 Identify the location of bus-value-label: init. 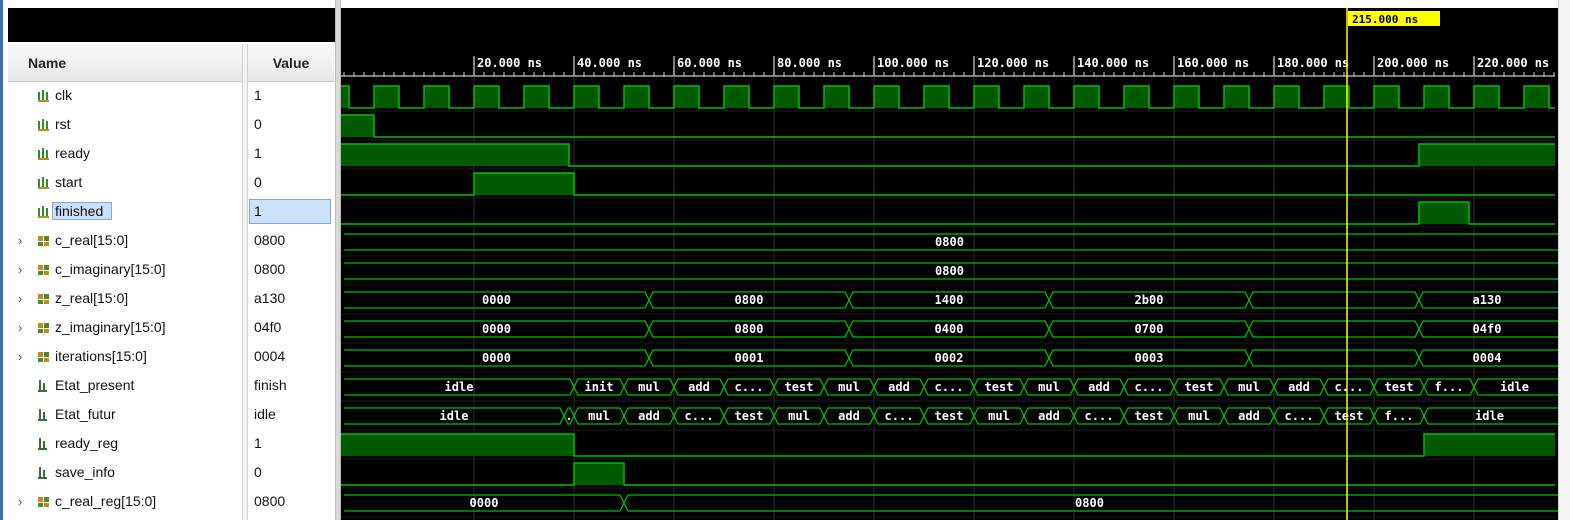
(599, 387).